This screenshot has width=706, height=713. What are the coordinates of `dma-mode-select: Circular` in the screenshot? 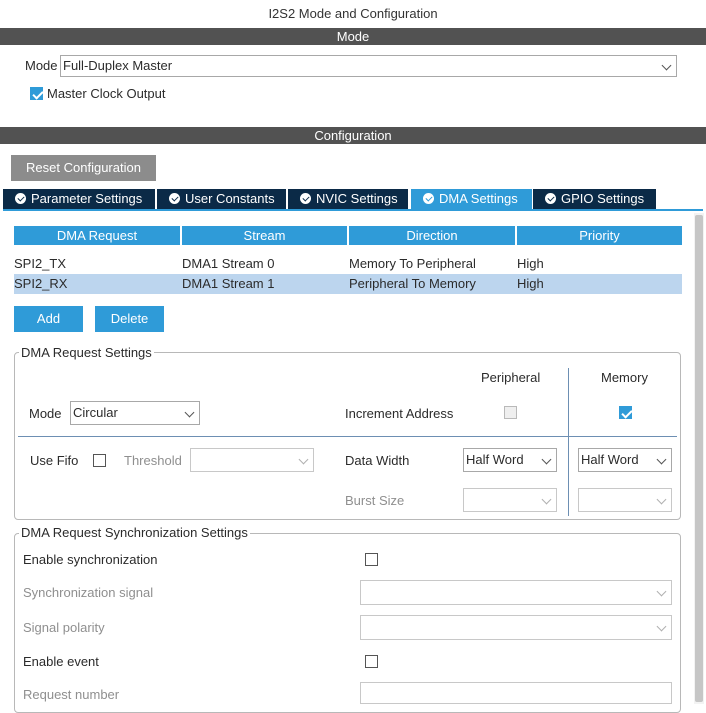 It's located at (135, 413).